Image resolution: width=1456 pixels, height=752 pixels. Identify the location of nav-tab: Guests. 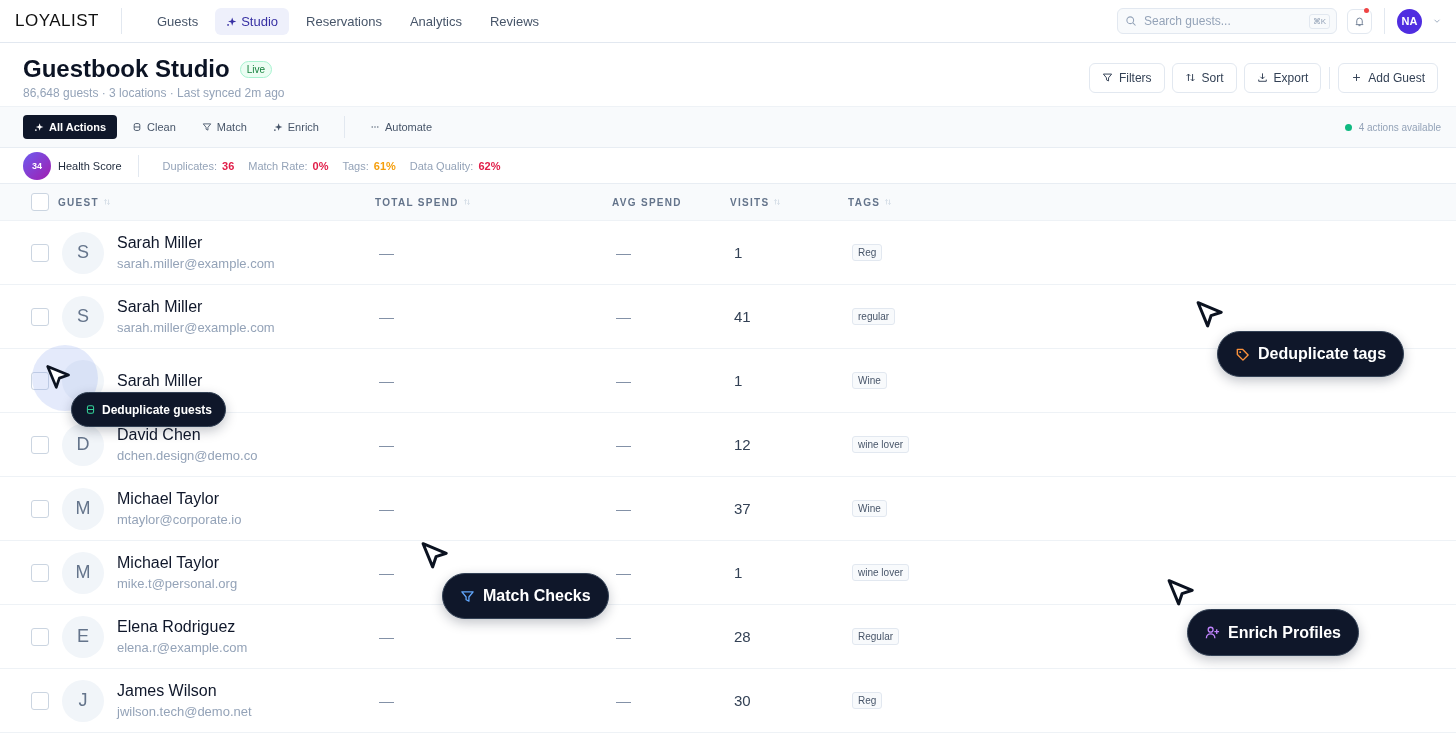
(178, 21).